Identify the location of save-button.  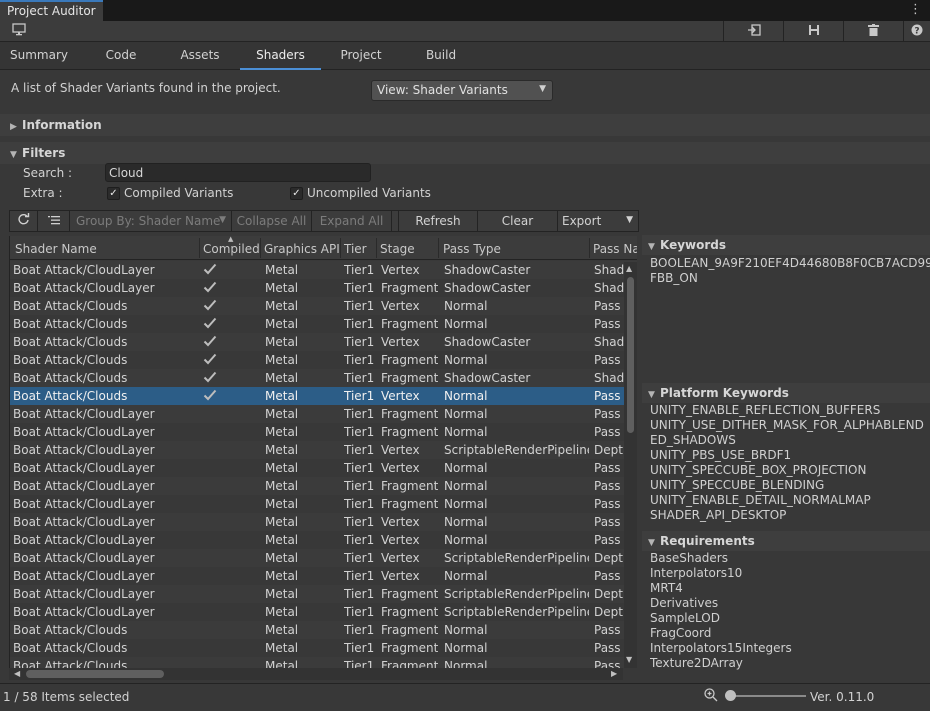
(813, 31).